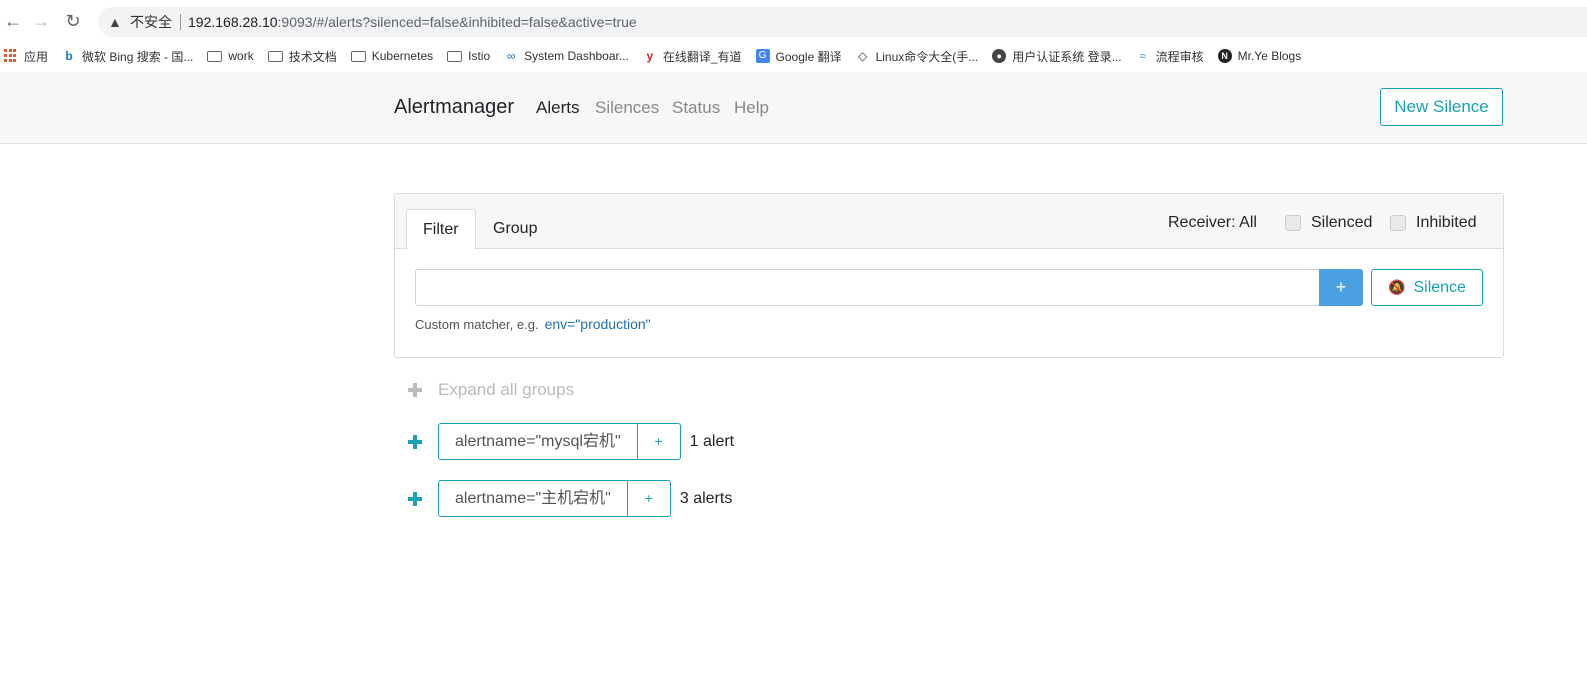 The width and height of the screenshot is (1587, 689). I want to click on bookmark-google-translate: G Google 翻译, so click(798, 56).